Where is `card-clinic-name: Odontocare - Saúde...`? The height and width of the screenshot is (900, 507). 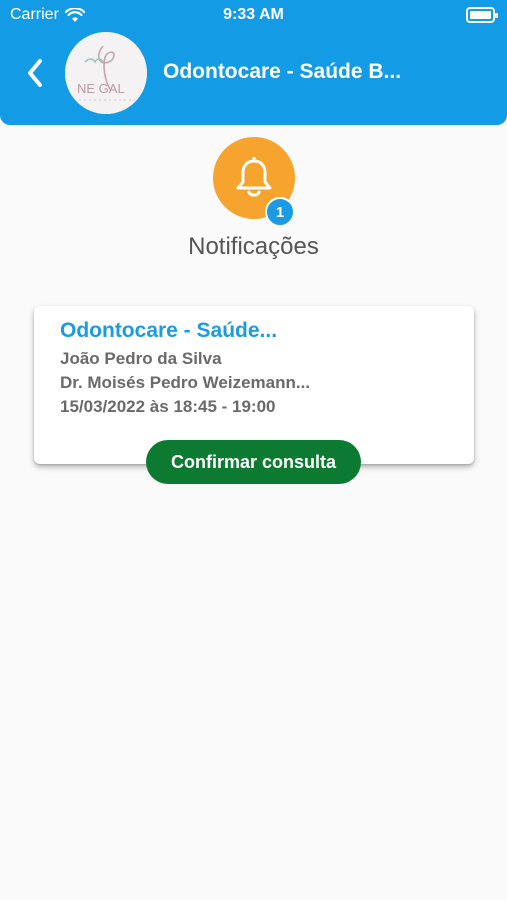
card-clinic-name: Odontocare - Saúde... is located at coordinates (169, 330).